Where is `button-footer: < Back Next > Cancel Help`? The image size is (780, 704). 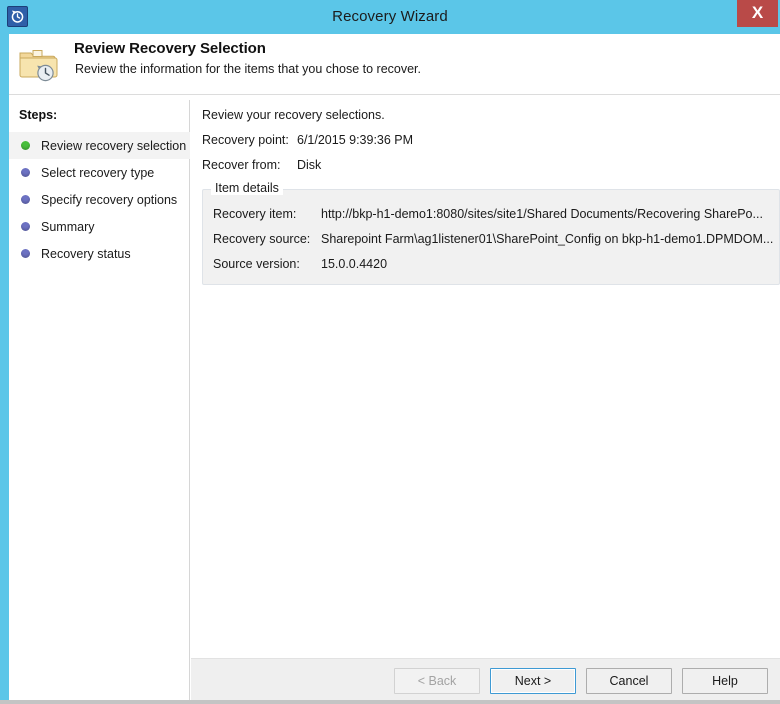 button-footer: < Back Next > Cancel Help is located at coordinates (485, 681).